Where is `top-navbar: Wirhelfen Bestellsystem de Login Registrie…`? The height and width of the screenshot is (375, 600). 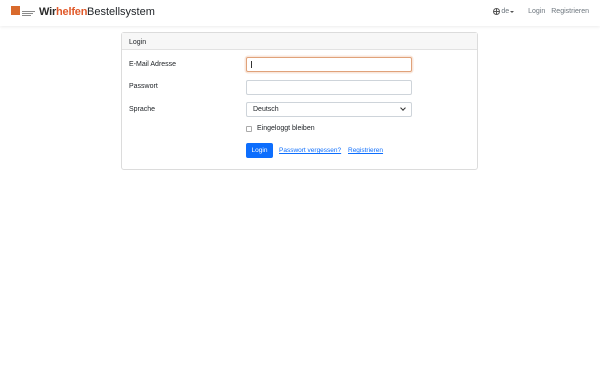 top-navbar: Wirhelfen Bestellsystem de Login Registrie… is located at coordinates (300, 13).